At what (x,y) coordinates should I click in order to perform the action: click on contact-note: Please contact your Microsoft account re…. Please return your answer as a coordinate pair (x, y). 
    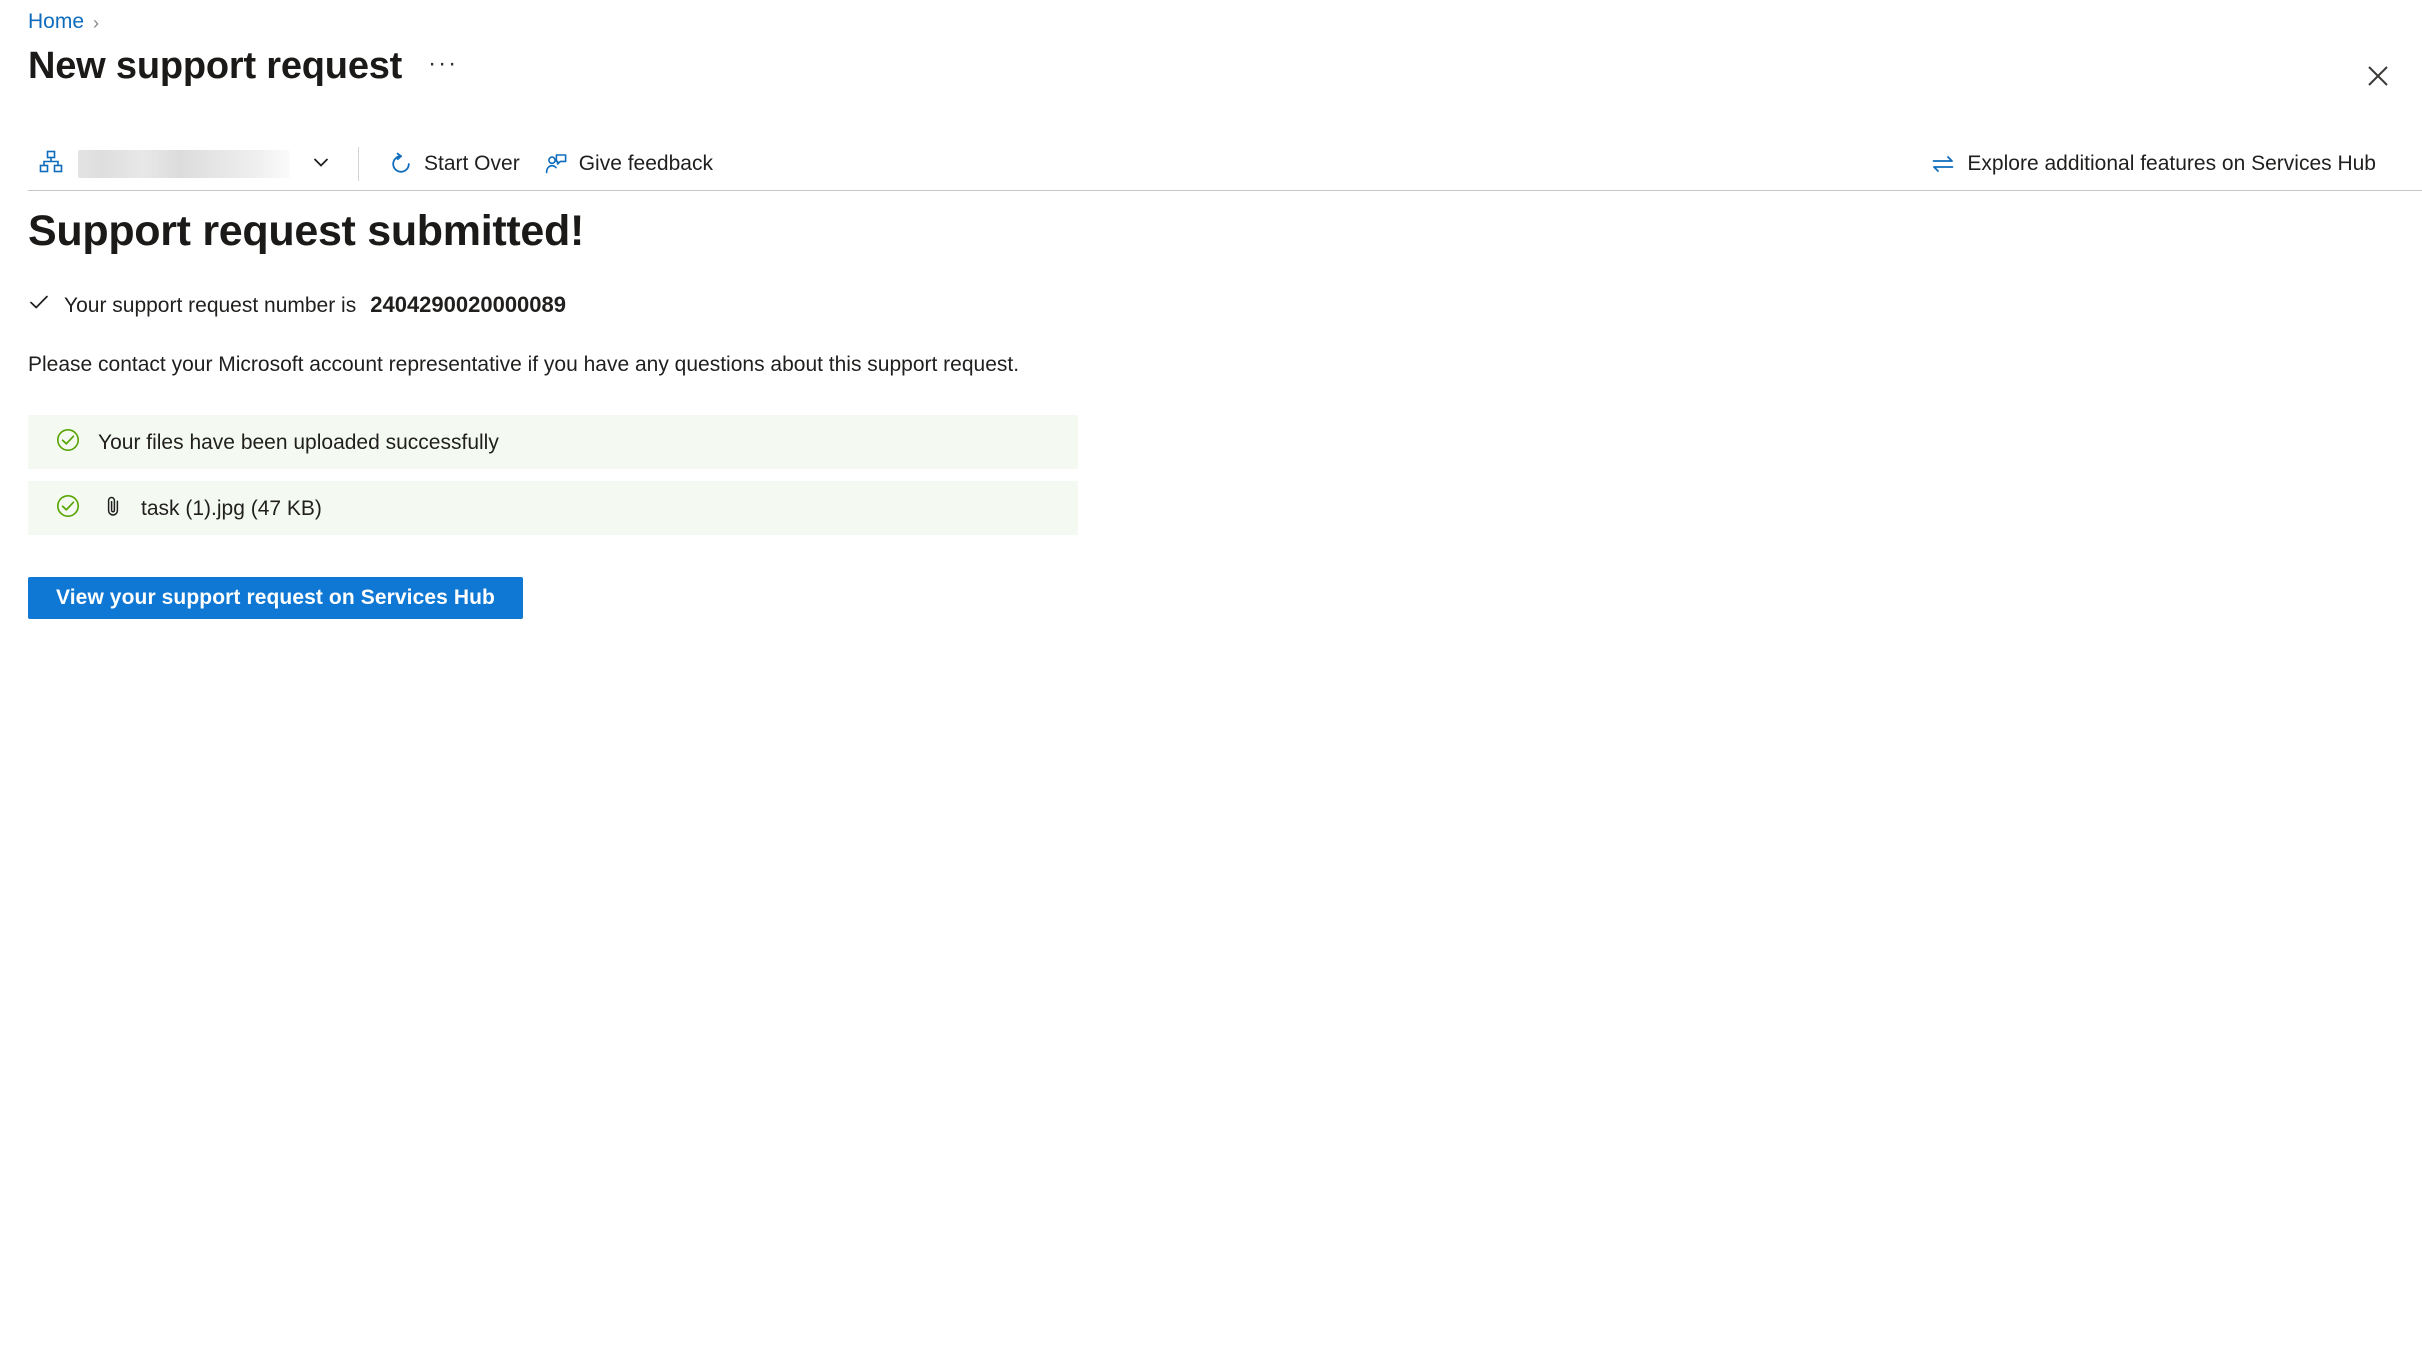
    Looking at the image, I should click on (524, 365).